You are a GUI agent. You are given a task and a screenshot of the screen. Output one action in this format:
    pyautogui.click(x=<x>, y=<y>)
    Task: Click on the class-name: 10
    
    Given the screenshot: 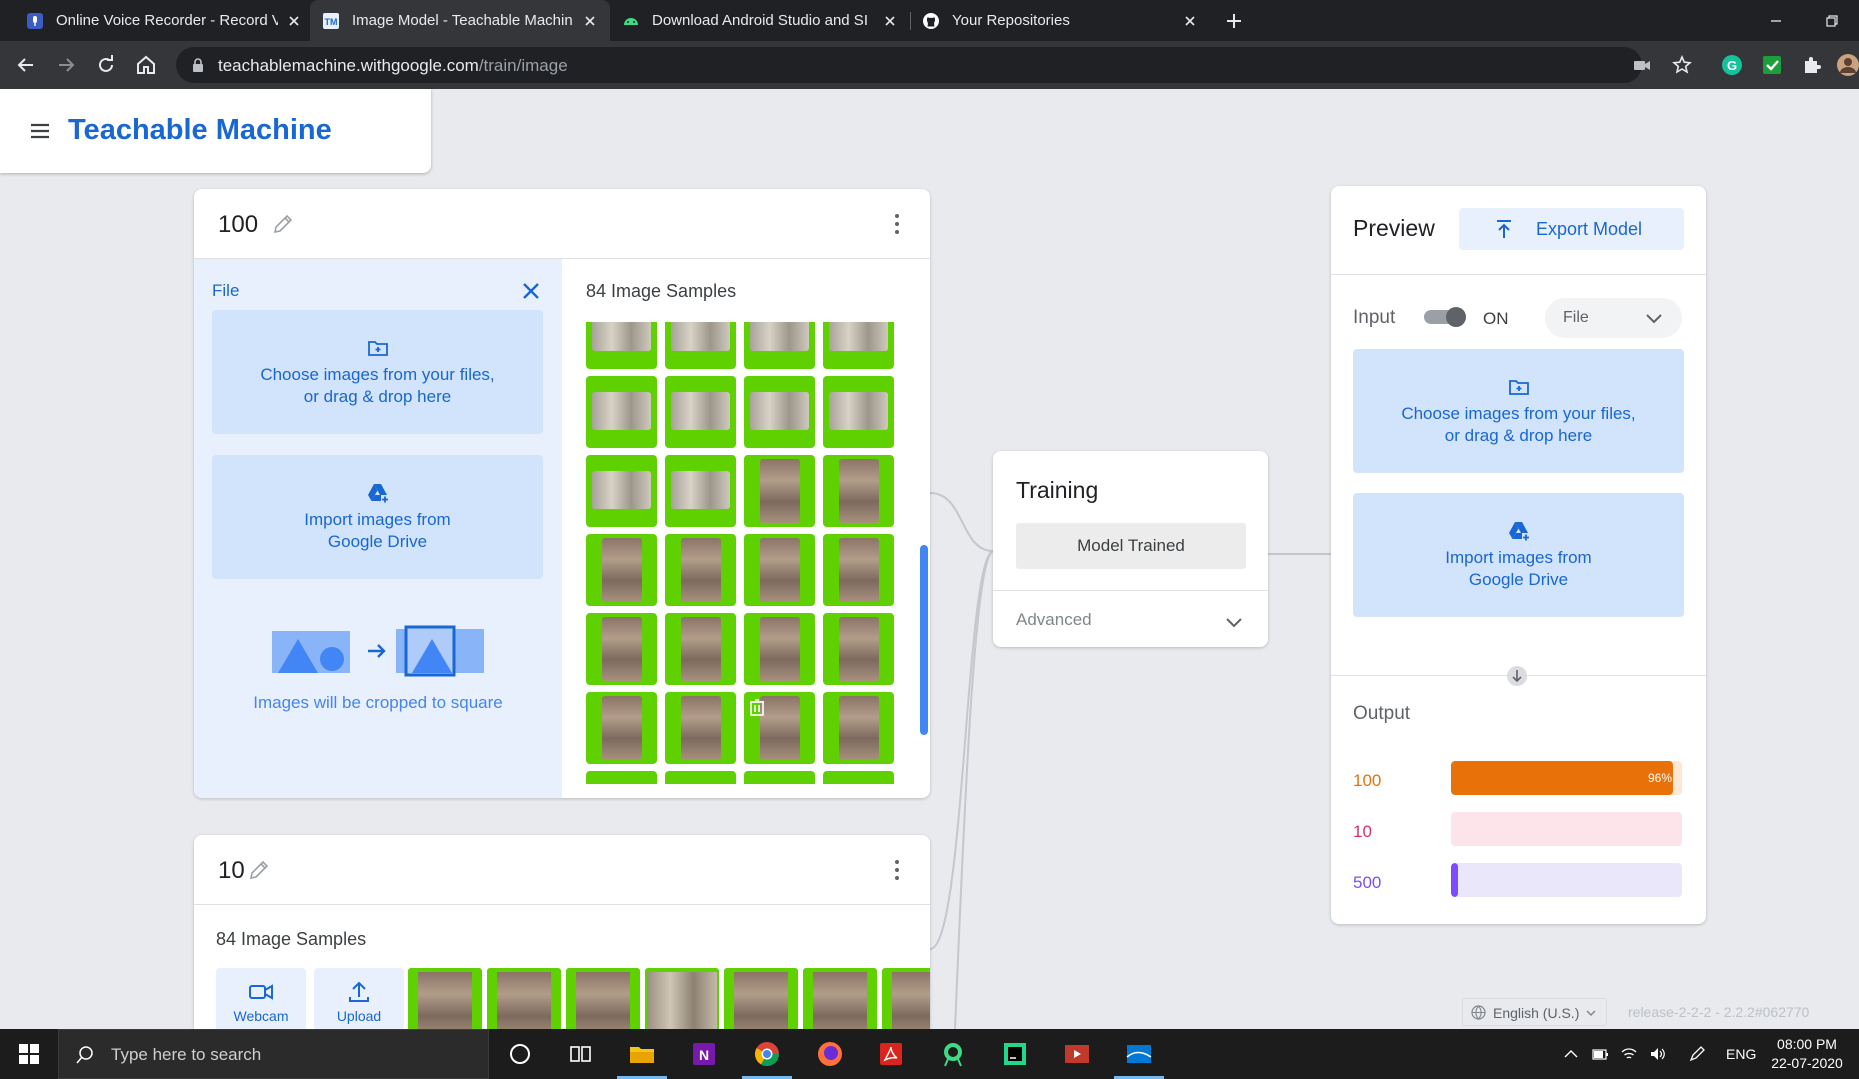 What is the action you would take?
    pyautogui.click(x=231, y=871)
    